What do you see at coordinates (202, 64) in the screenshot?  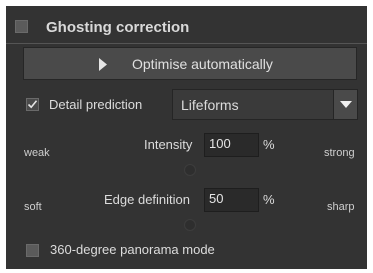 I see `optimise-label: Optimise automatically` at bounding box center [202, 64].